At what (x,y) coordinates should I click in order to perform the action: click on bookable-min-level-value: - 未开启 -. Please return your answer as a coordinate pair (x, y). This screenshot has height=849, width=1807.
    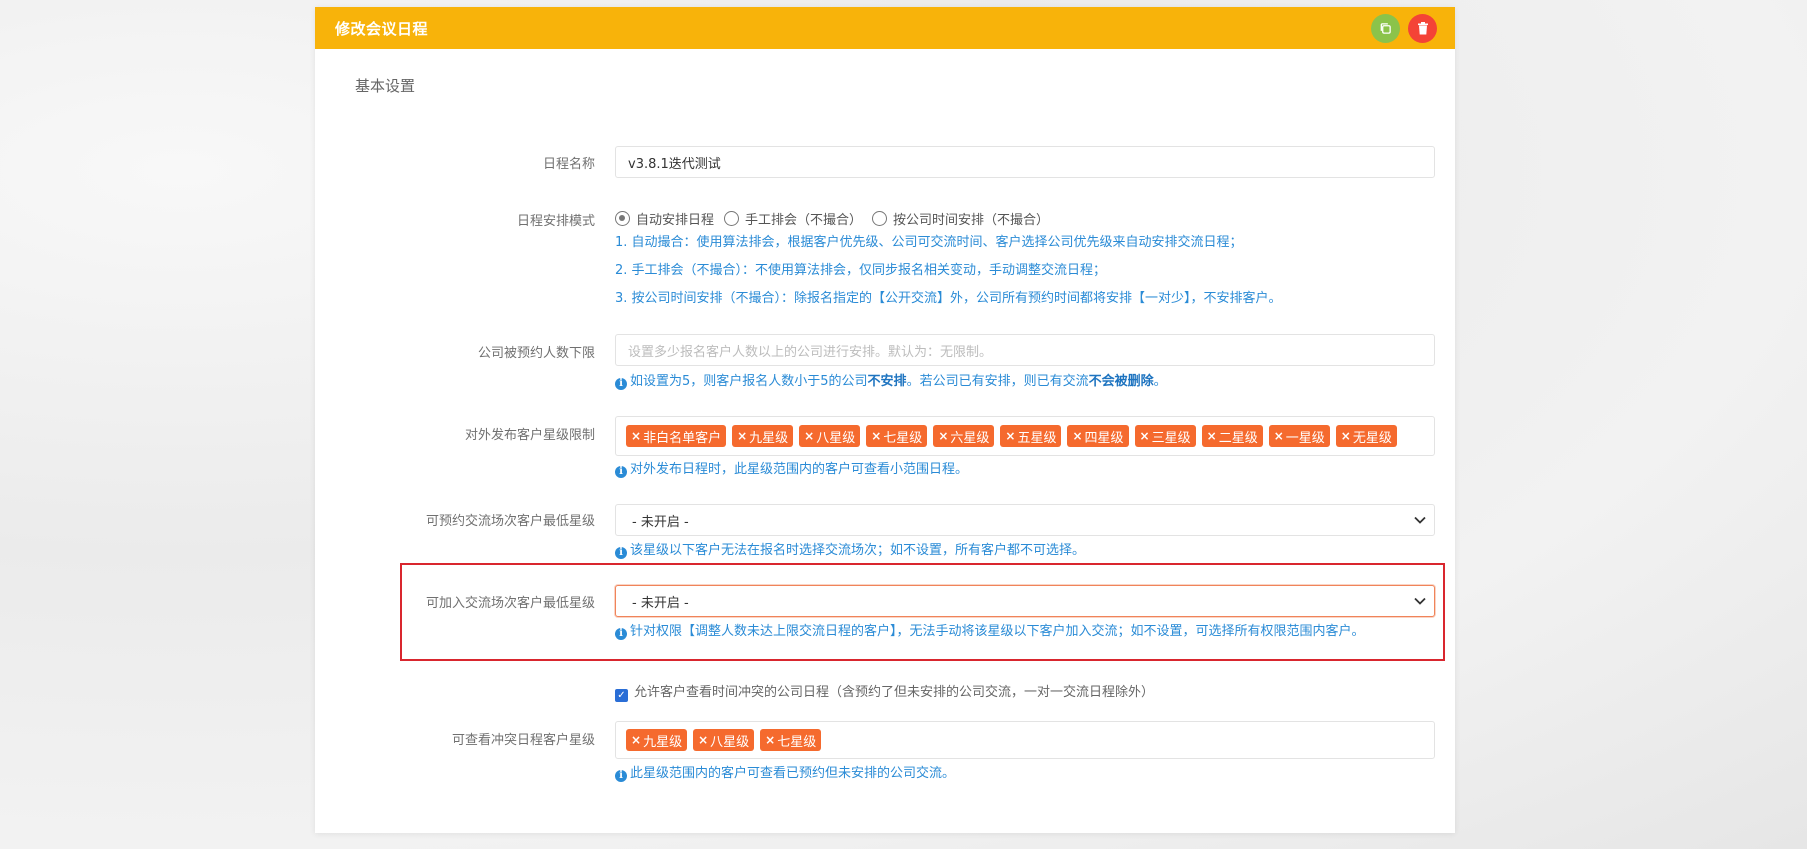
    Looking at the image, I should click on (660, 522).